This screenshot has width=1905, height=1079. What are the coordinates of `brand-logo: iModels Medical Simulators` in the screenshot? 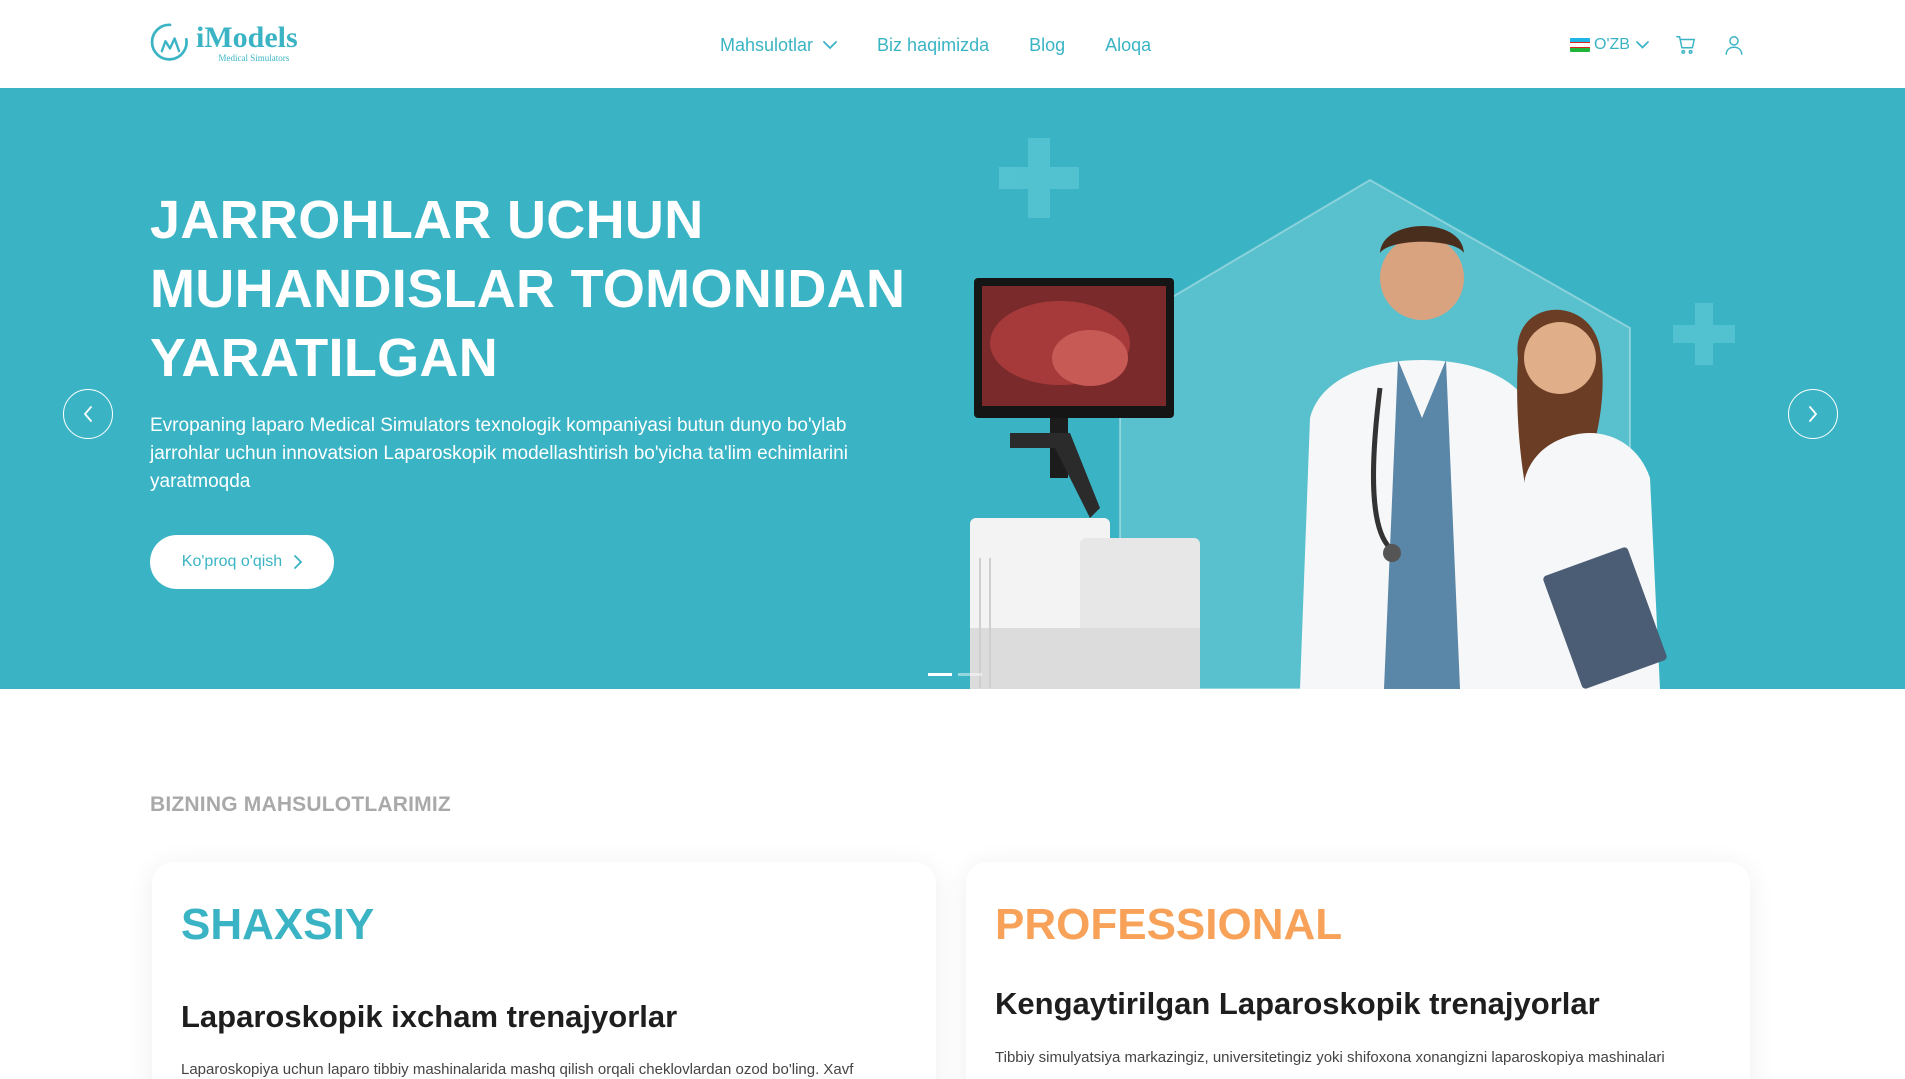 It's located at (232, 43).